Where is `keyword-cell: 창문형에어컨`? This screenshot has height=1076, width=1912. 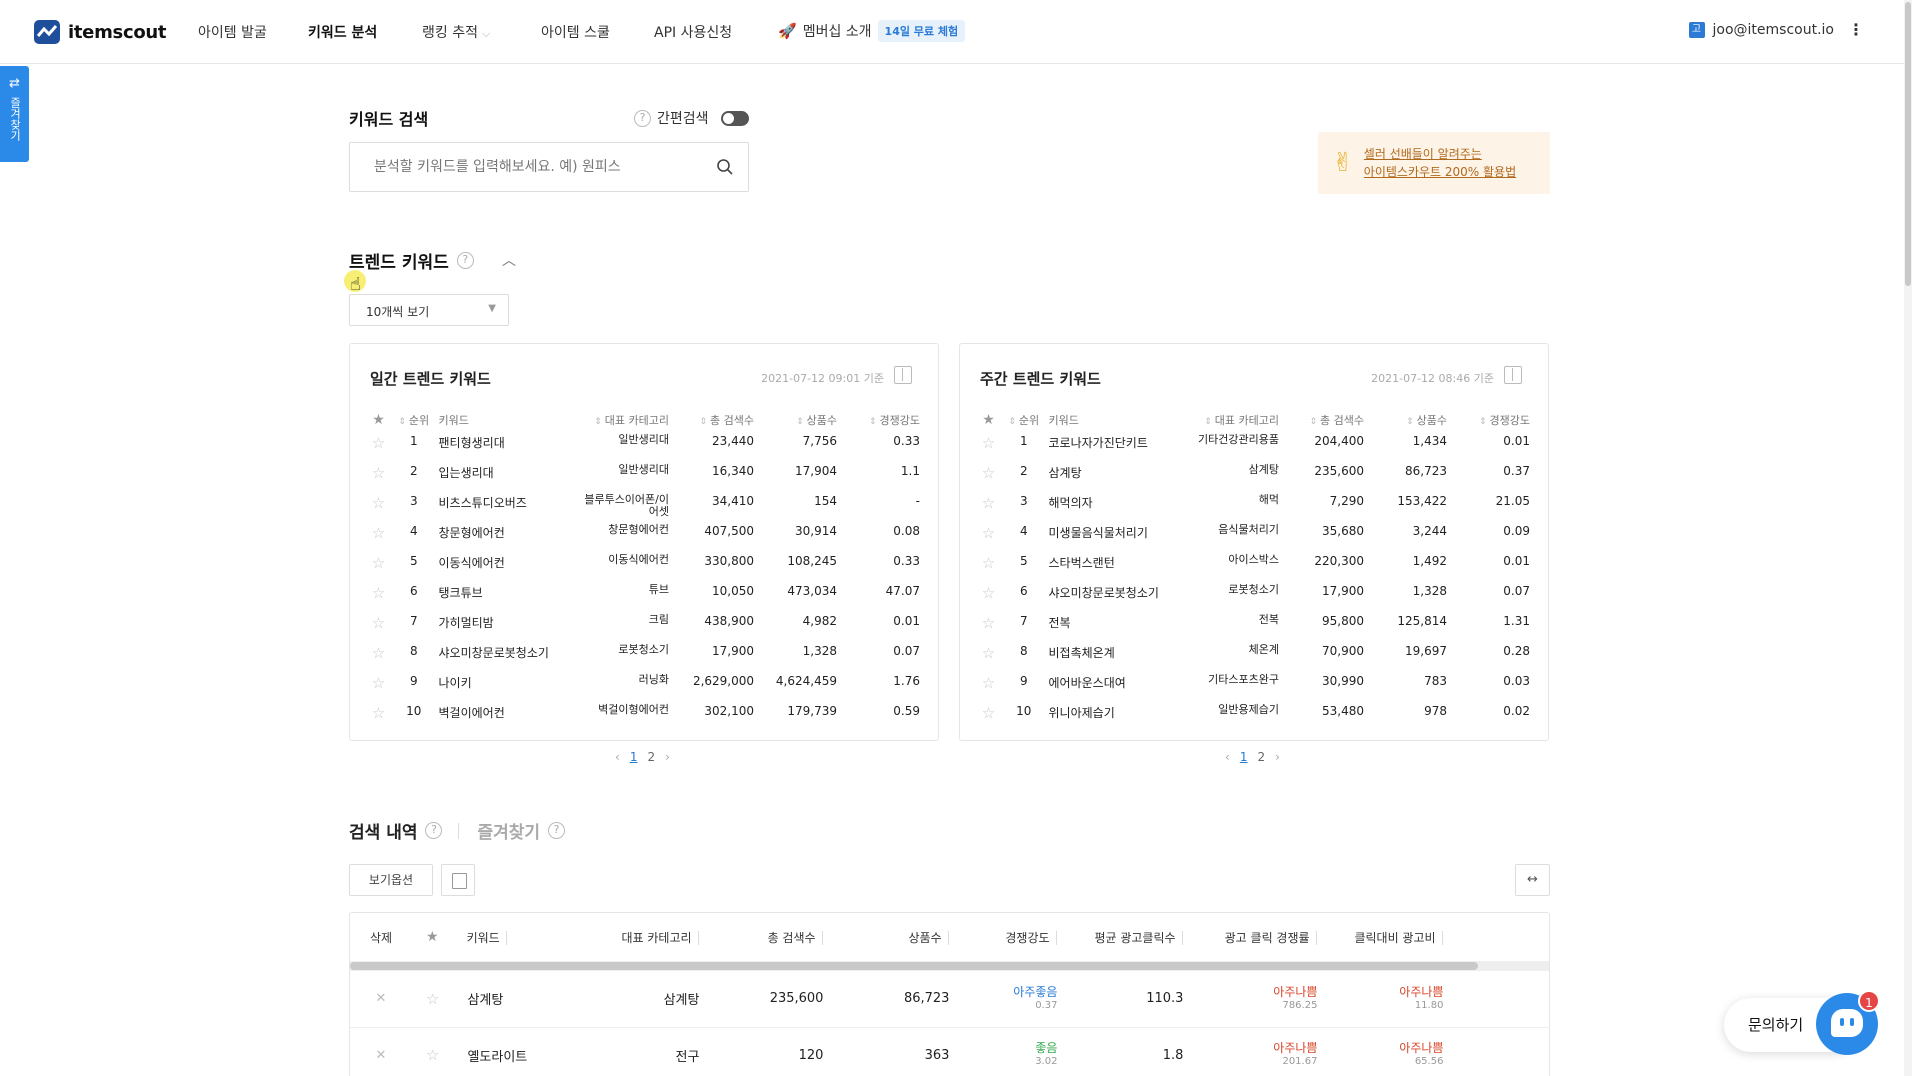 keyword-cell: 창문형에어컨 is located at coordinates (507, 535).